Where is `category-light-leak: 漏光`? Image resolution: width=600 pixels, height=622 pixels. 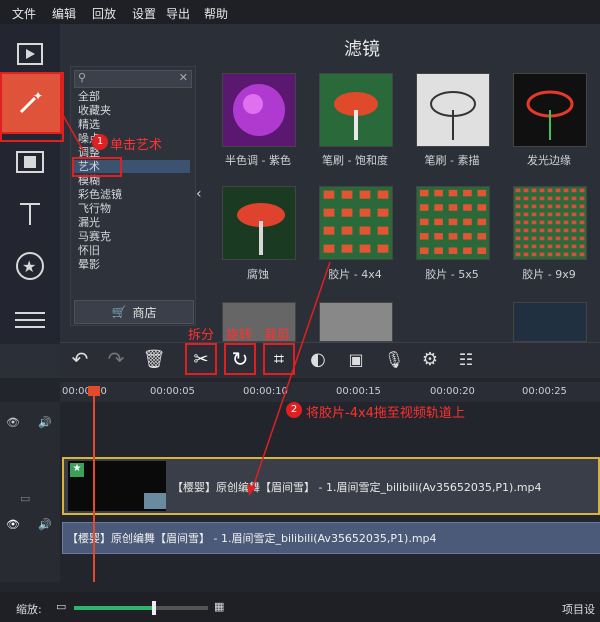
category-light-leak: 漏光 is located at coordinates (89, 222).